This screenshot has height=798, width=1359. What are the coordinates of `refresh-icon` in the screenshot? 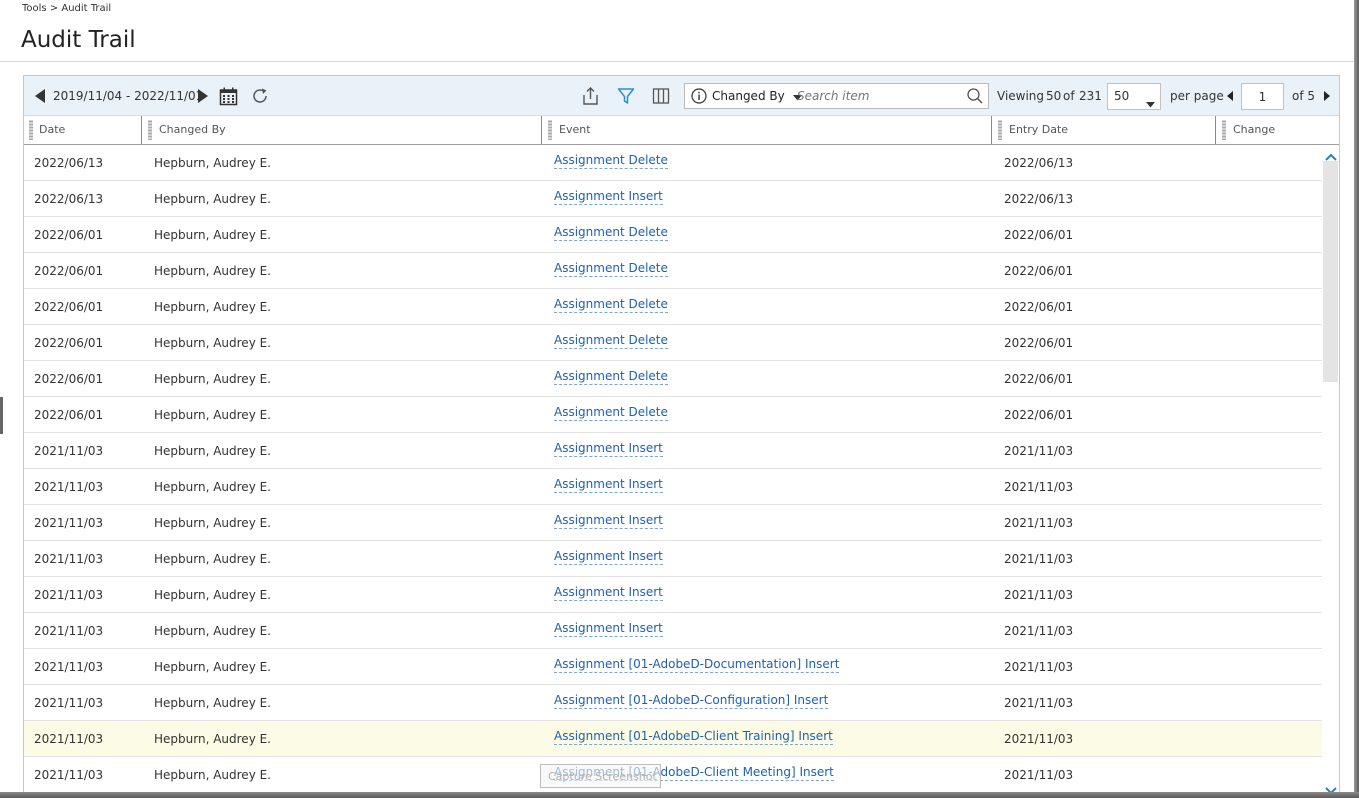 It's located at (260, 96).